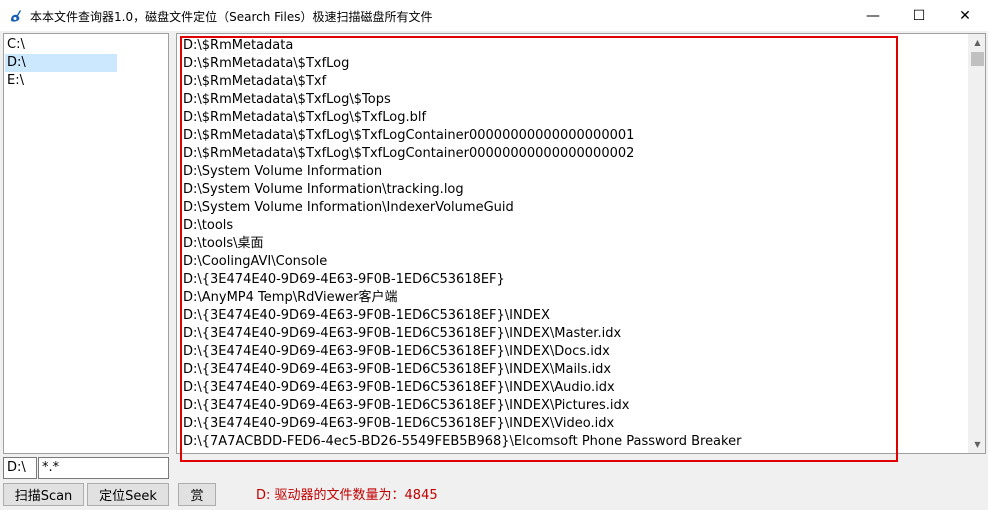  What do you see at coordinates (573, 118) in the screenshot?
I see `file-row: D:\$RmMetadata\$TxfLog\$TxfLog.blf` at bounding box center [573, 118].